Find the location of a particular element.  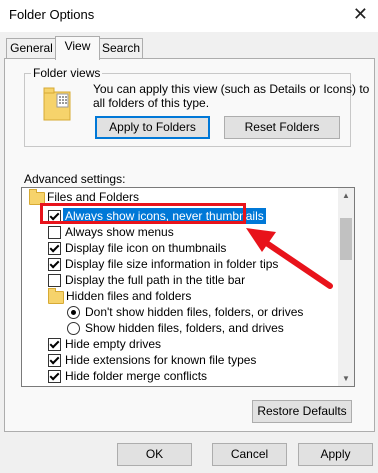

annotation-arrow-icon is located at coordinates (289, 258).